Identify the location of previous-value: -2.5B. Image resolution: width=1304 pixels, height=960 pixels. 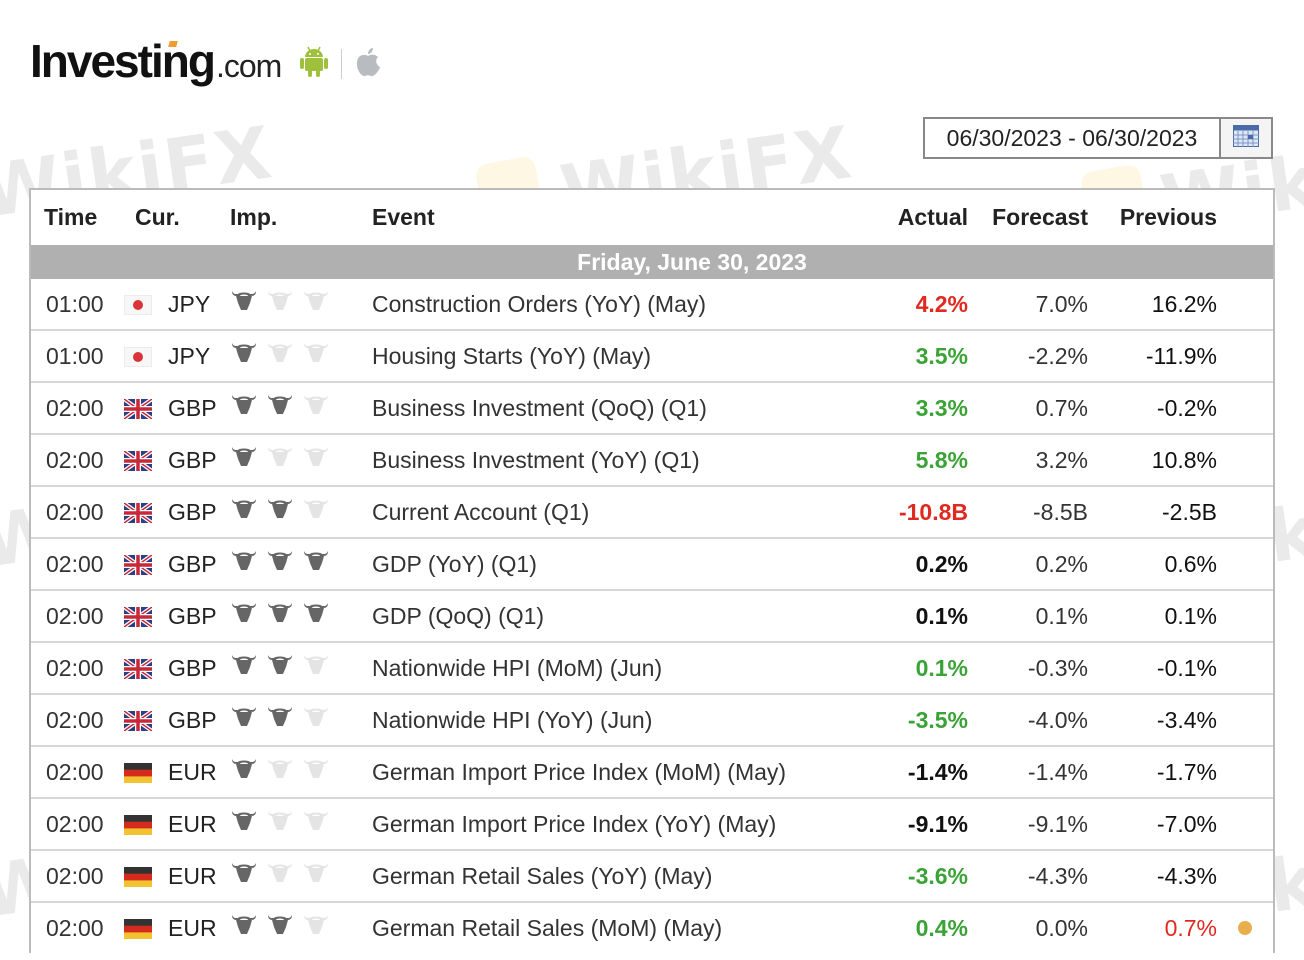
(1189, 511).